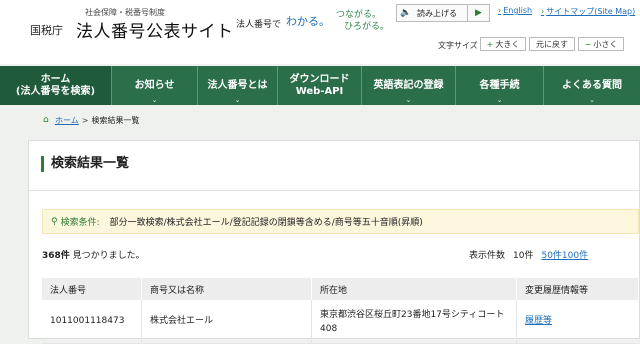  Describe the element at coordinates (266, 223) in the screenshot. I see `search-condition-text: 部分一致検索/株式会社エール/登記記録の閉鎖等含める/商号等五十音順(昇順)` at that location.